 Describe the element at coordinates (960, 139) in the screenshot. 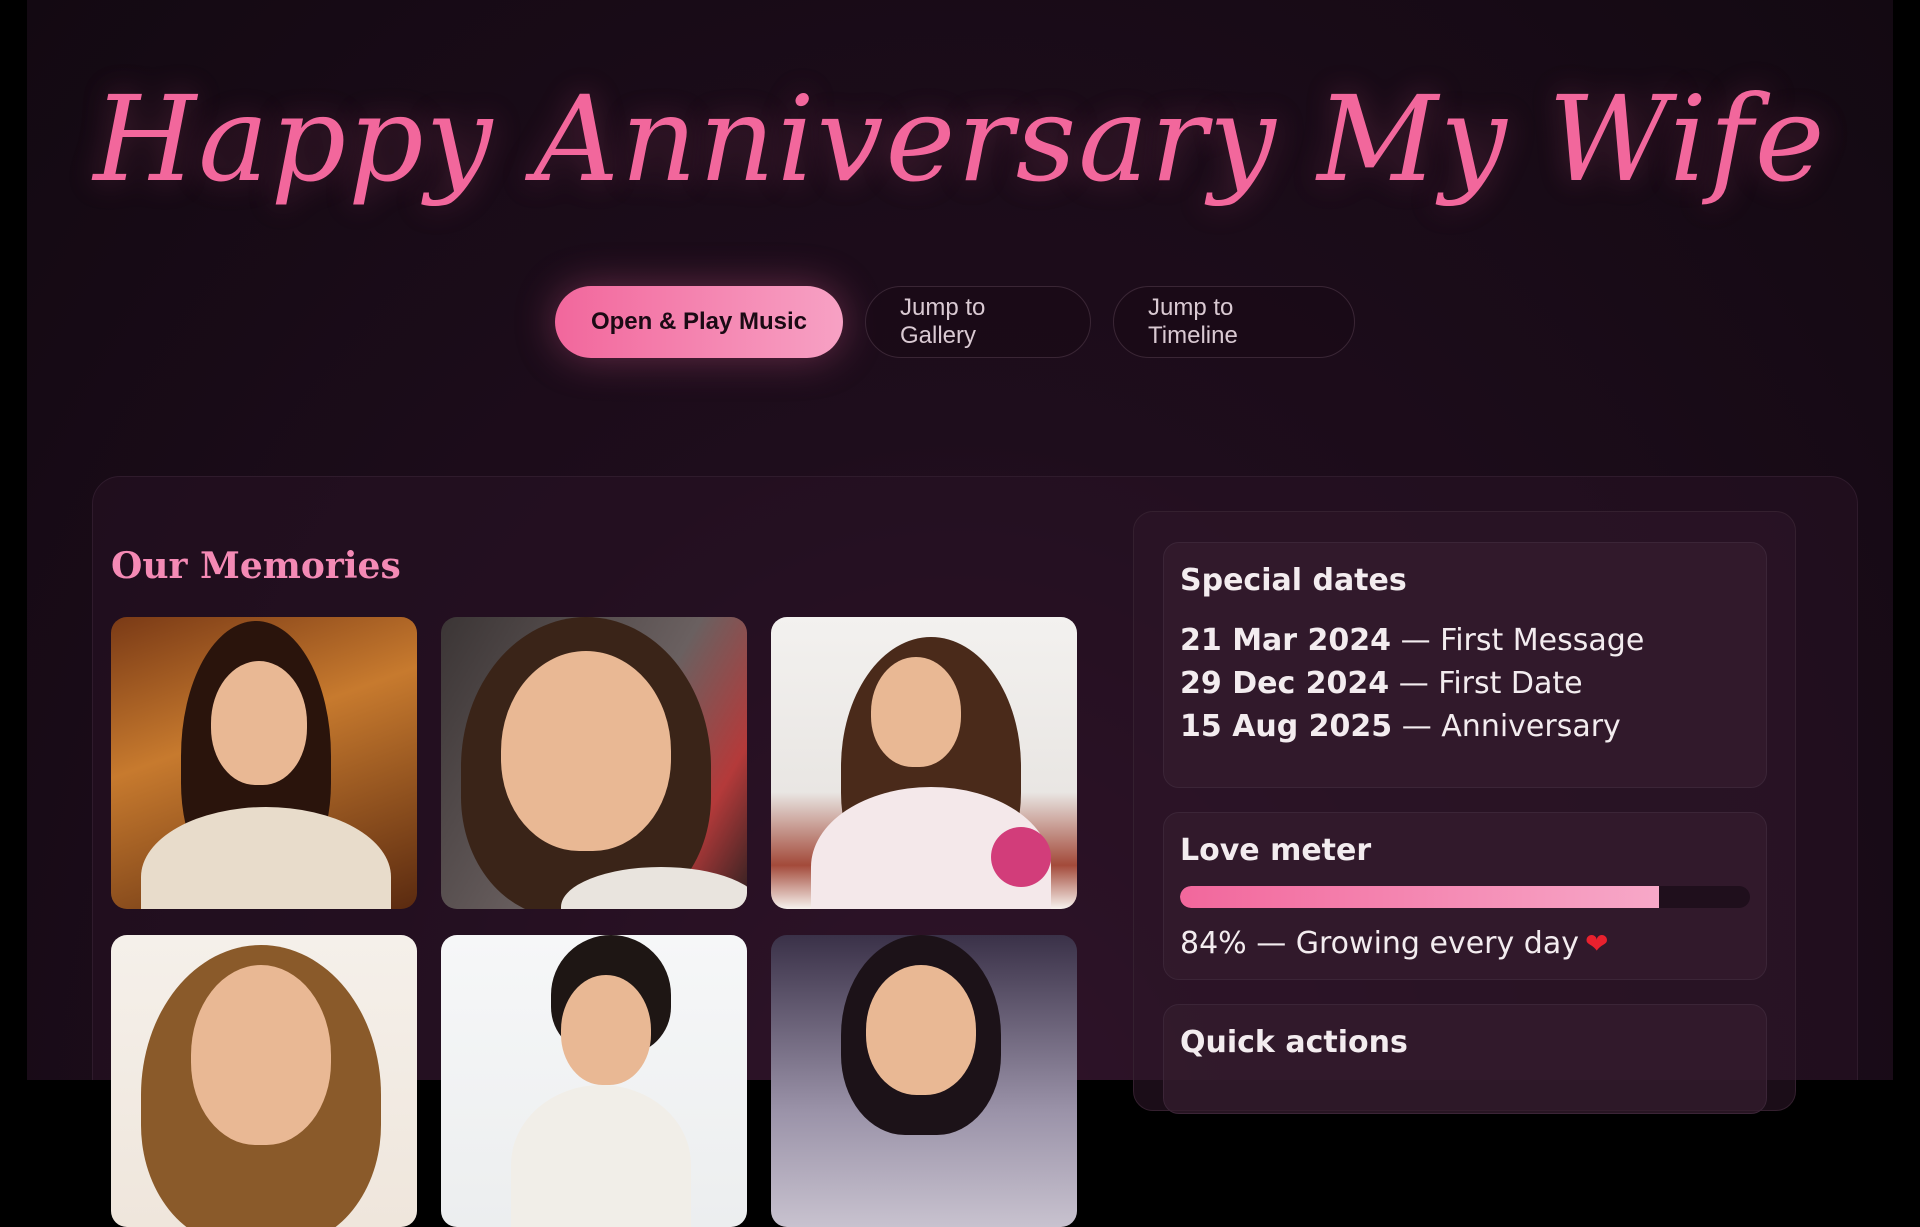

I see `page-title: Happy Anniversary My Wife` at that location.